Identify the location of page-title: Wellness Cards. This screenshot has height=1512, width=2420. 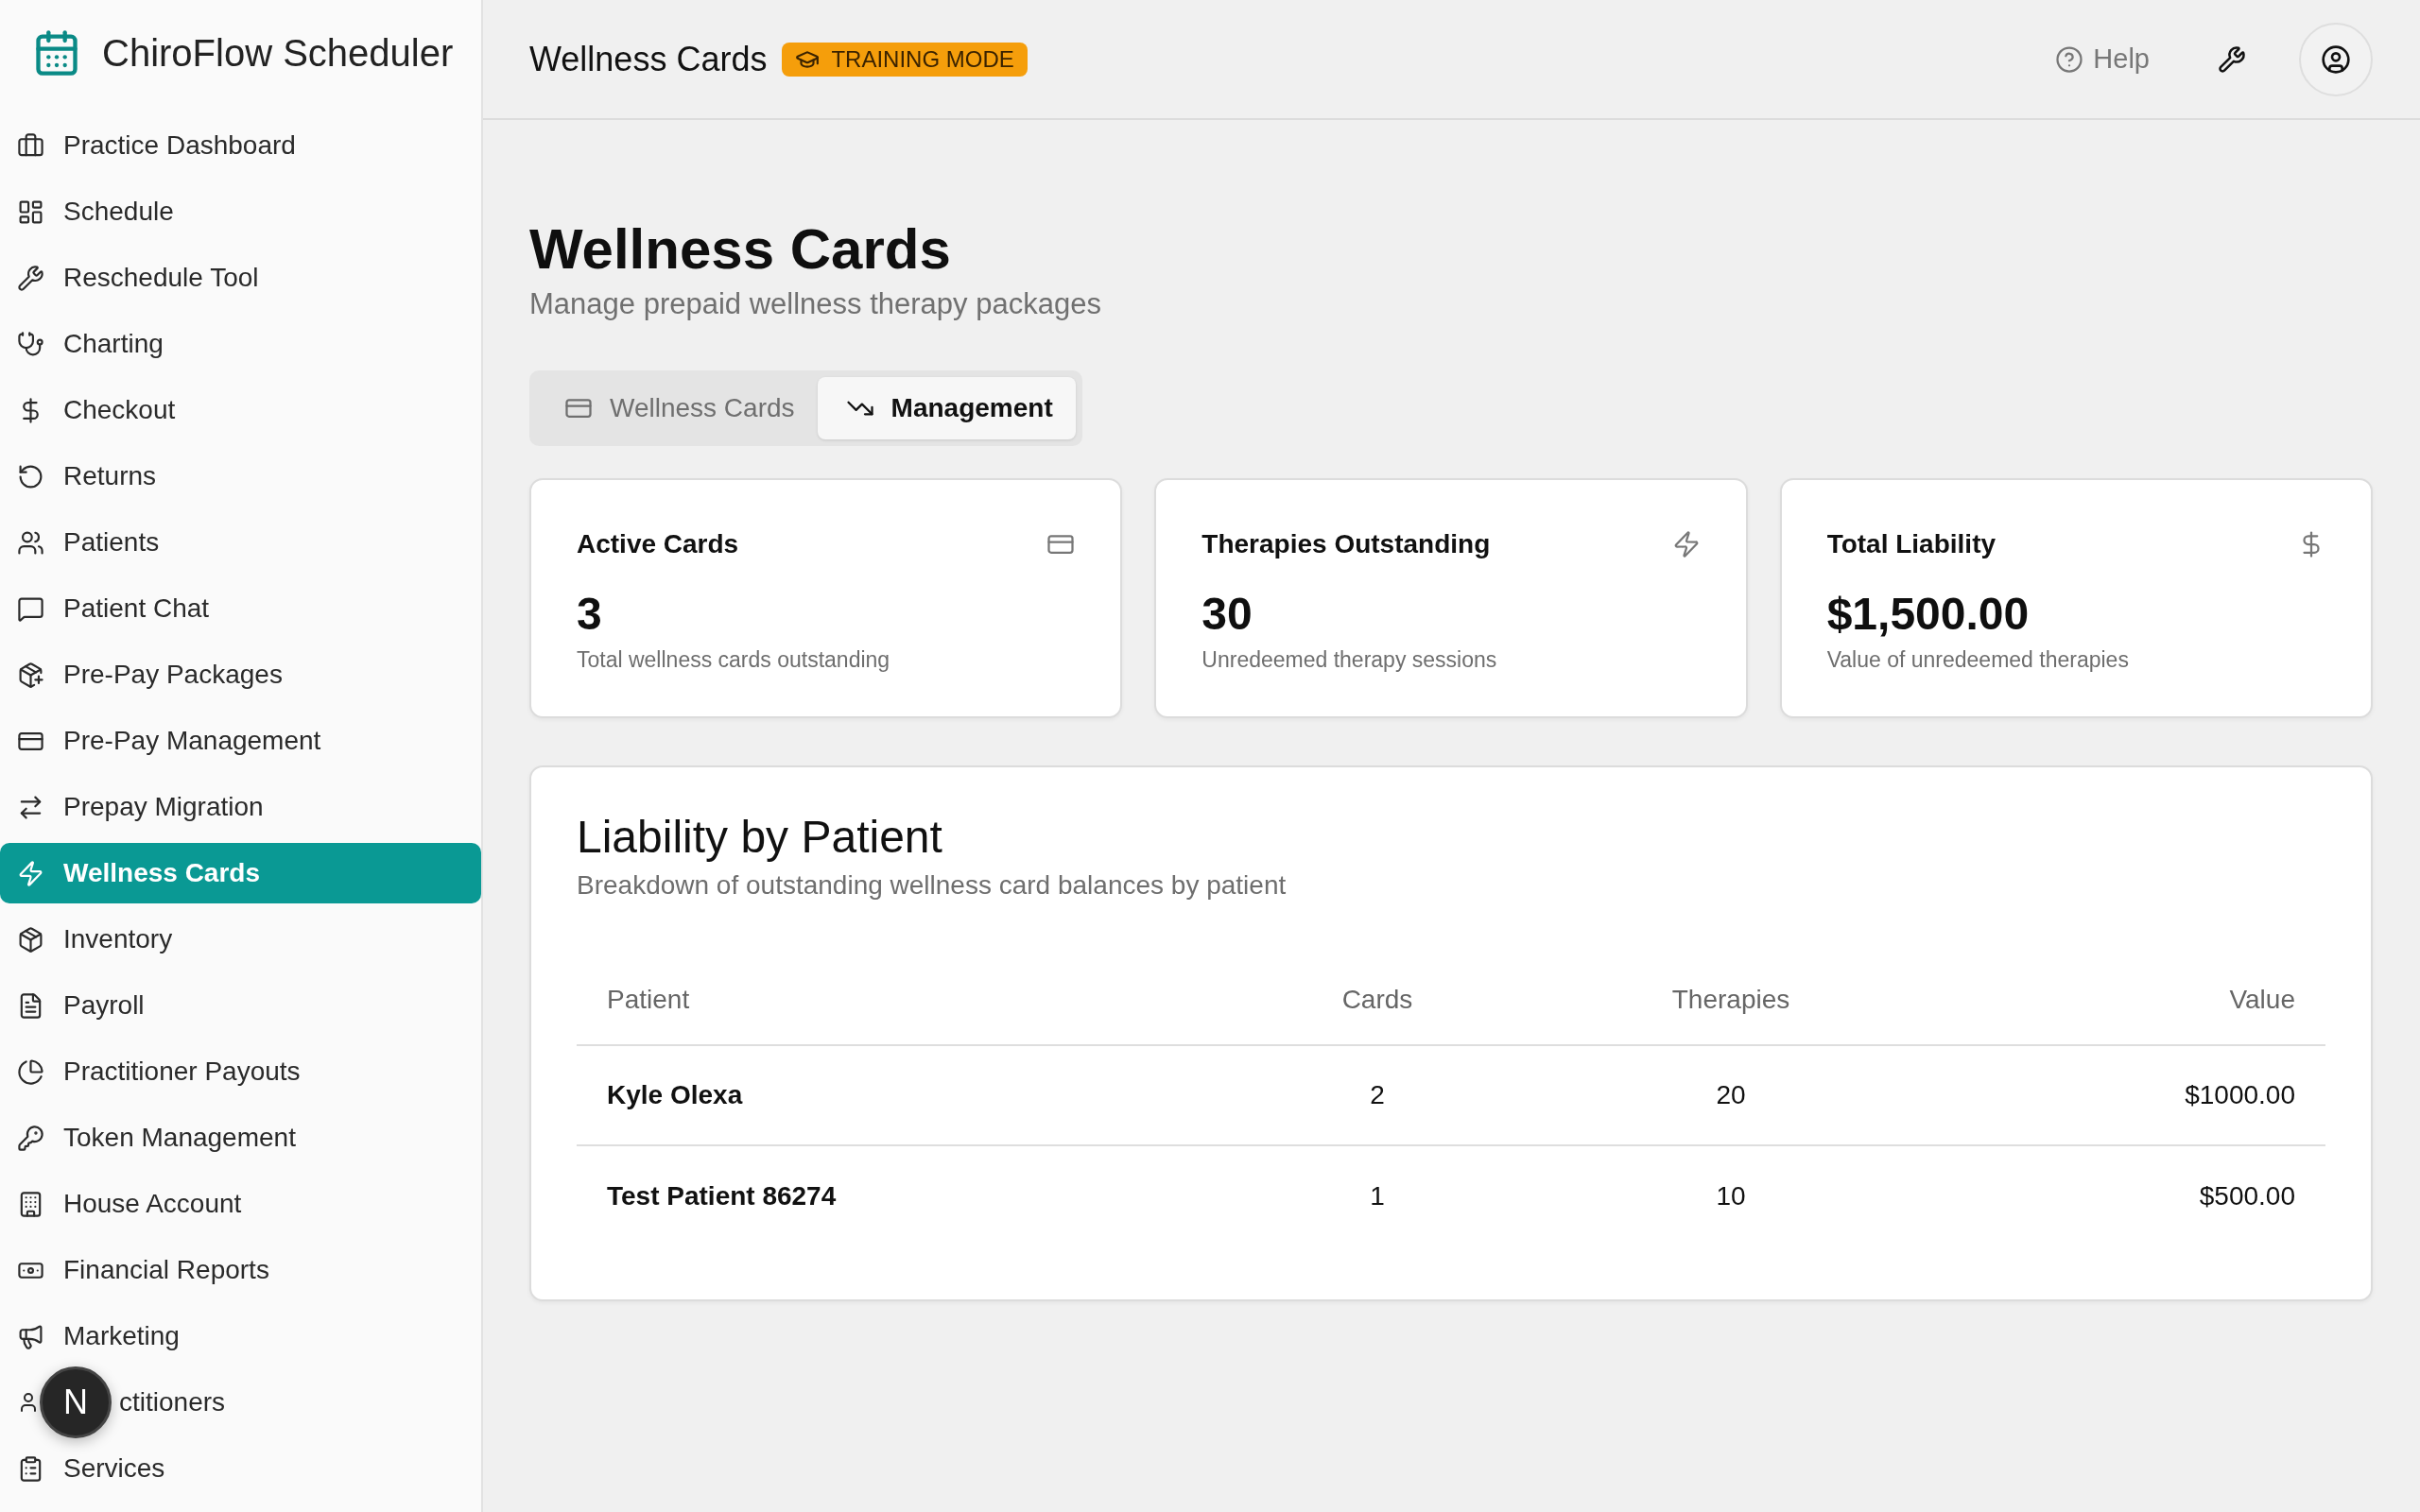
(740, 249).